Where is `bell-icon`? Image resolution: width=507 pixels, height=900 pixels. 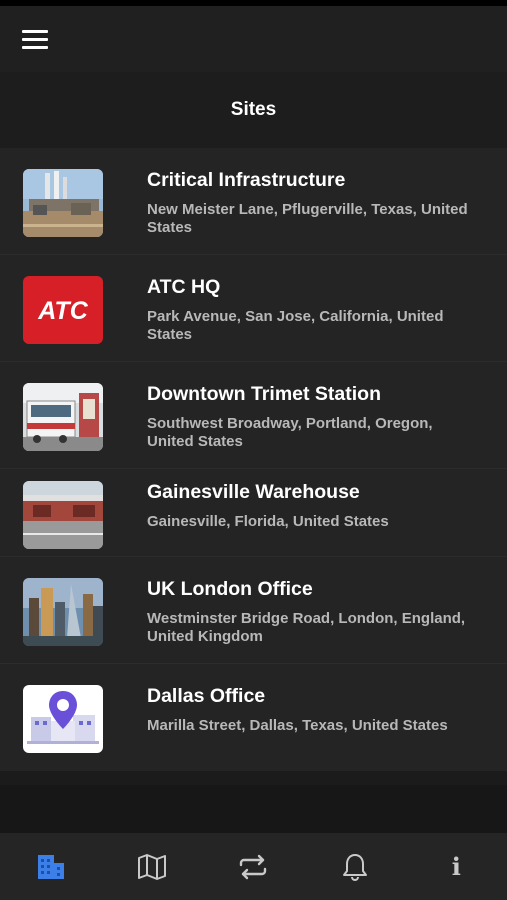 bell-icon is located at coordinates (354, 867).